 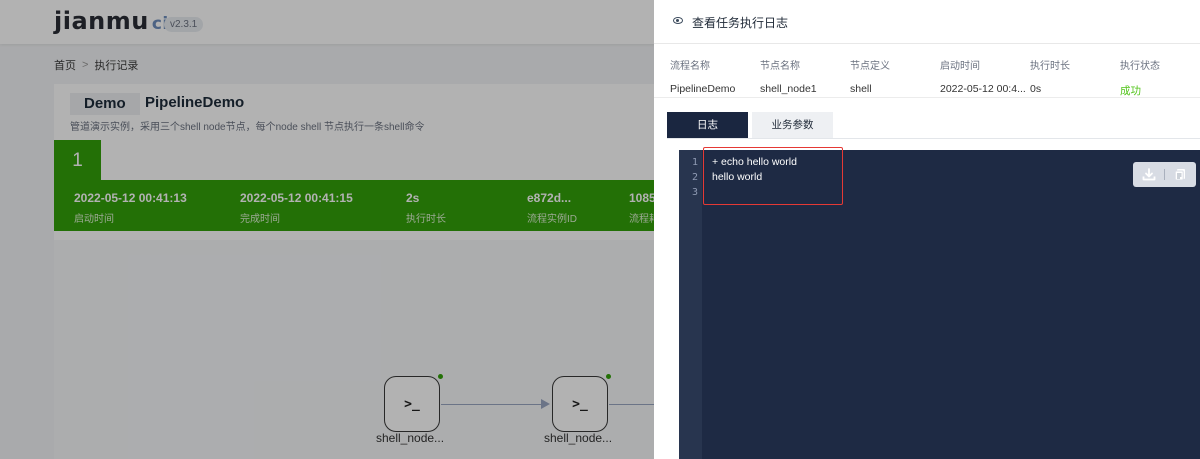 What do you see at coordinates (792, 125) in the screenshot?
I see `tab-business-params: 业务参数` at bounding box center [792, 125].